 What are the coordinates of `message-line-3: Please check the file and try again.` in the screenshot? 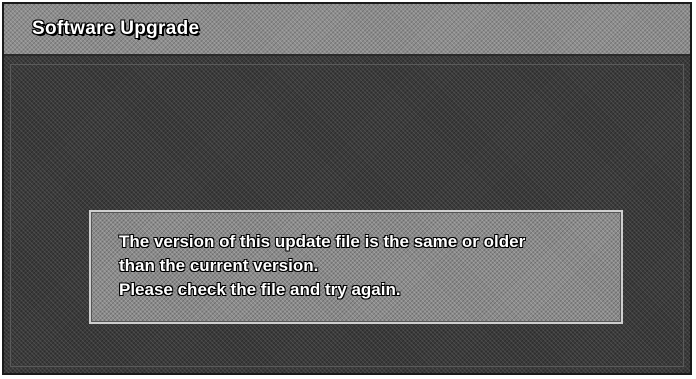 It's located at (260, 289).